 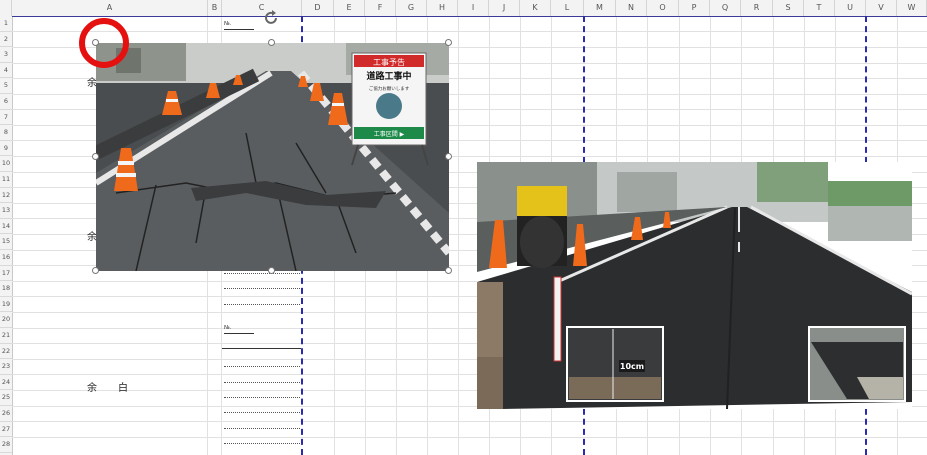 I want to click on column-header-k: K, so click(x=535, y=8).